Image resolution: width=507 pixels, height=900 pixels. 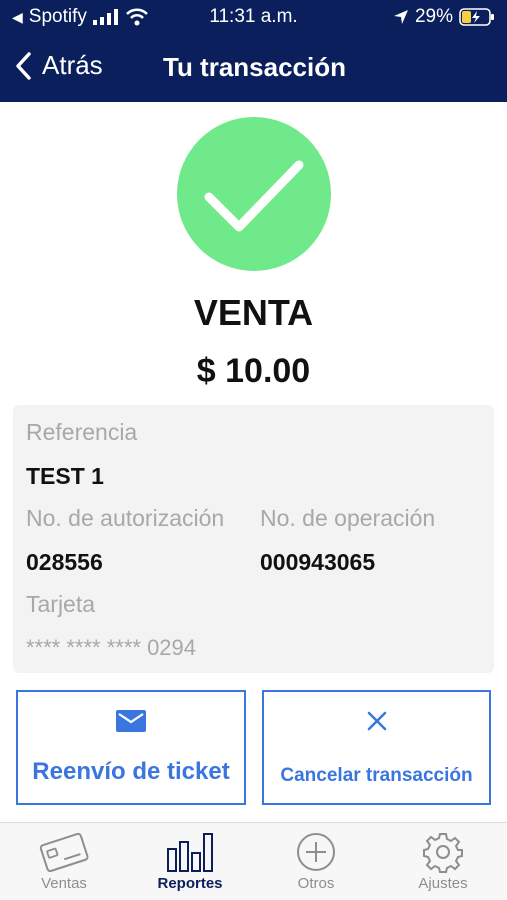 I want to click on reference-value: TEST 1, so click(x=65, y=476).